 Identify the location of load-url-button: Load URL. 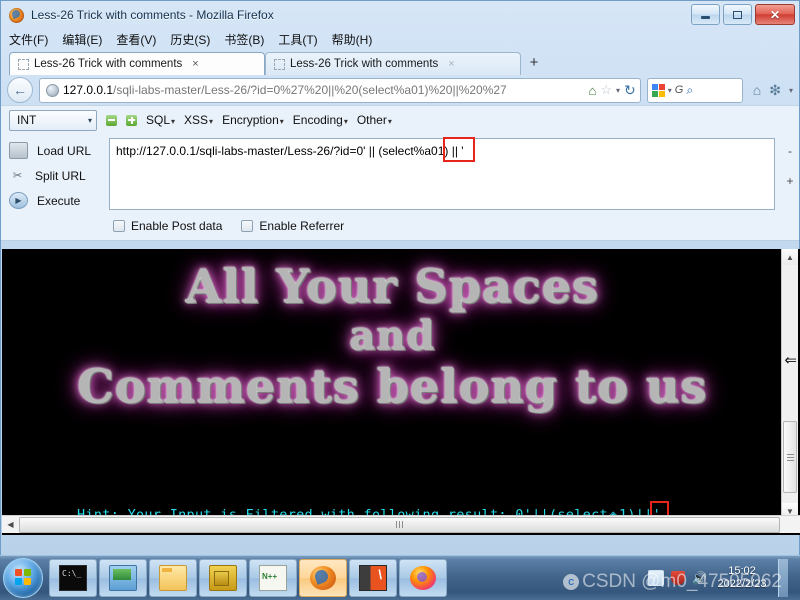
(59, 150).